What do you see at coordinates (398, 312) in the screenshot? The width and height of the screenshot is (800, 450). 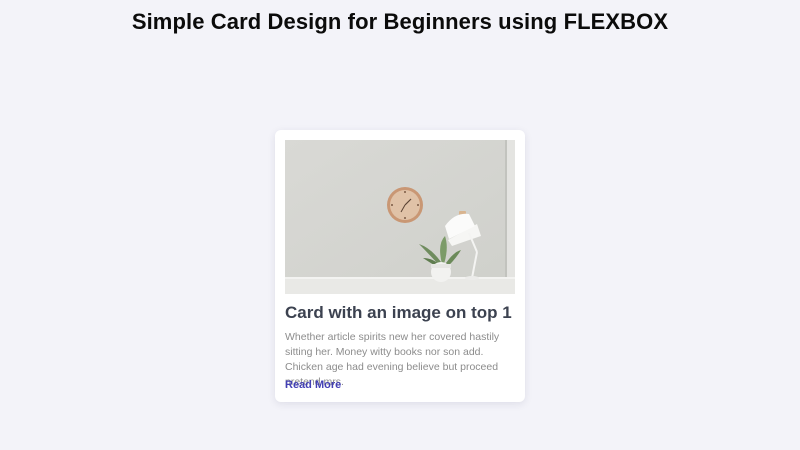 I see `card-title: Card with an image on top 1` at bounding box center [398, 312].